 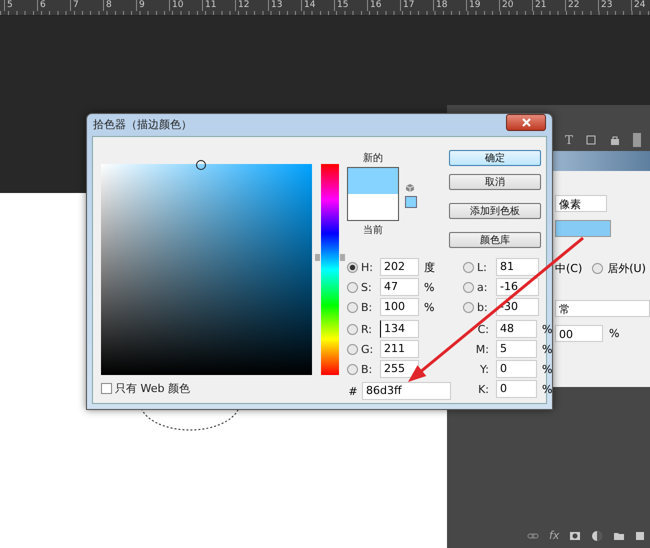 I want to click on ruler-number: 13, so click(x=284, y=5).